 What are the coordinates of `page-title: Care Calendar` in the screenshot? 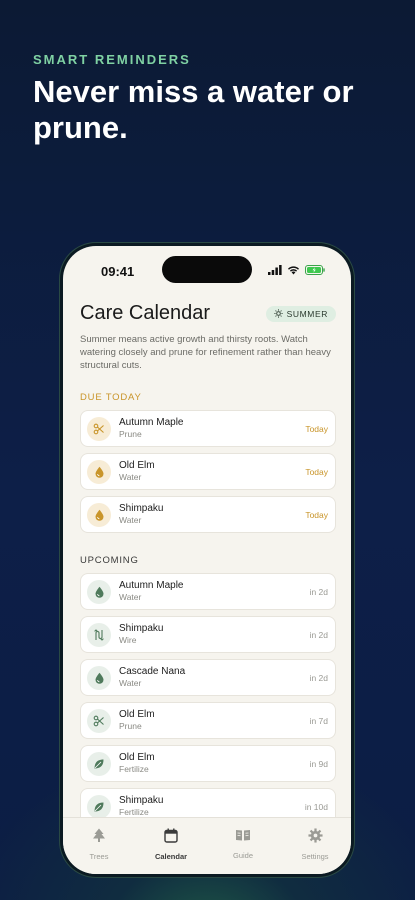 It's located at (145, 313).